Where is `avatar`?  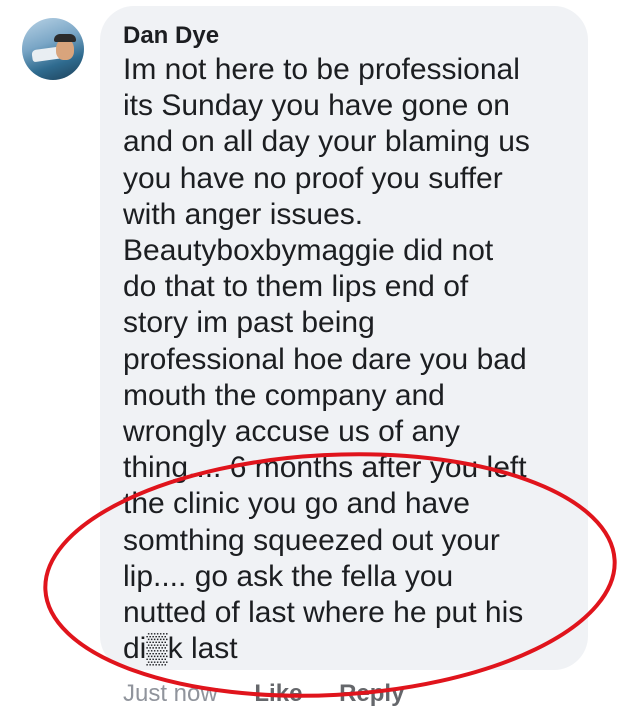
avatar is located at coordinates (53, 49).